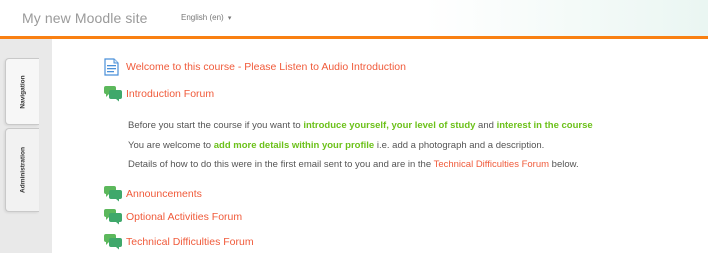  I want to click on description-text: and, so click(486, 125).